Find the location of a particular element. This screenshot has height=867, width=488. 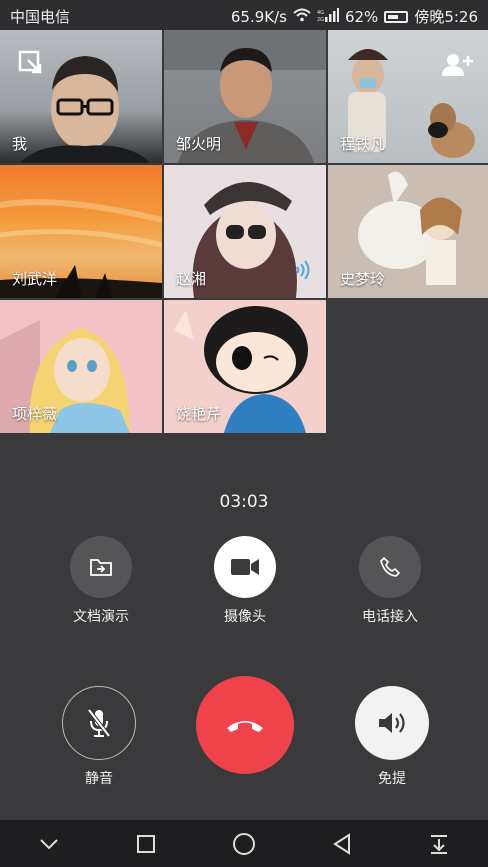

call-timer: 03:03 is located at coordinates (244, 502).